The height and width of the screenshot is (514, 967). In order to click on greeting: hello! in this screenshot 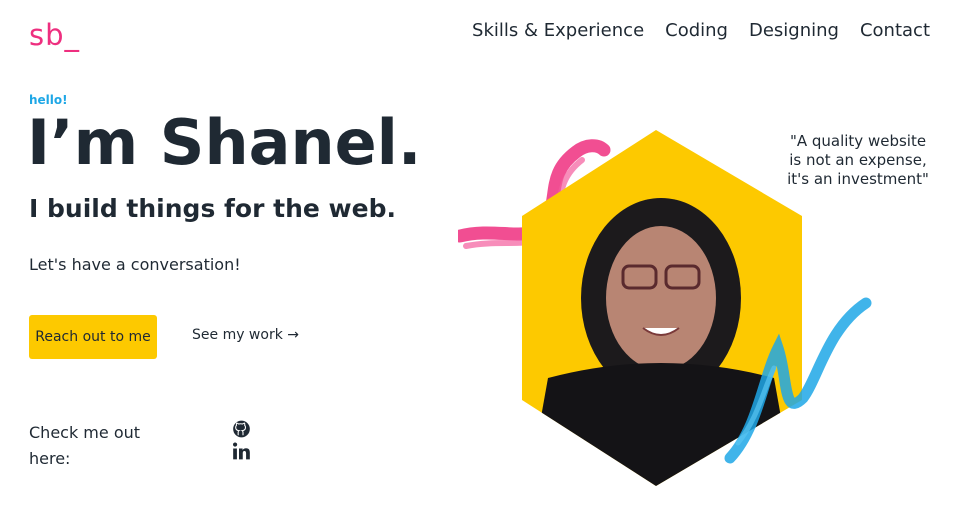, I will do `click(48, 100)`.